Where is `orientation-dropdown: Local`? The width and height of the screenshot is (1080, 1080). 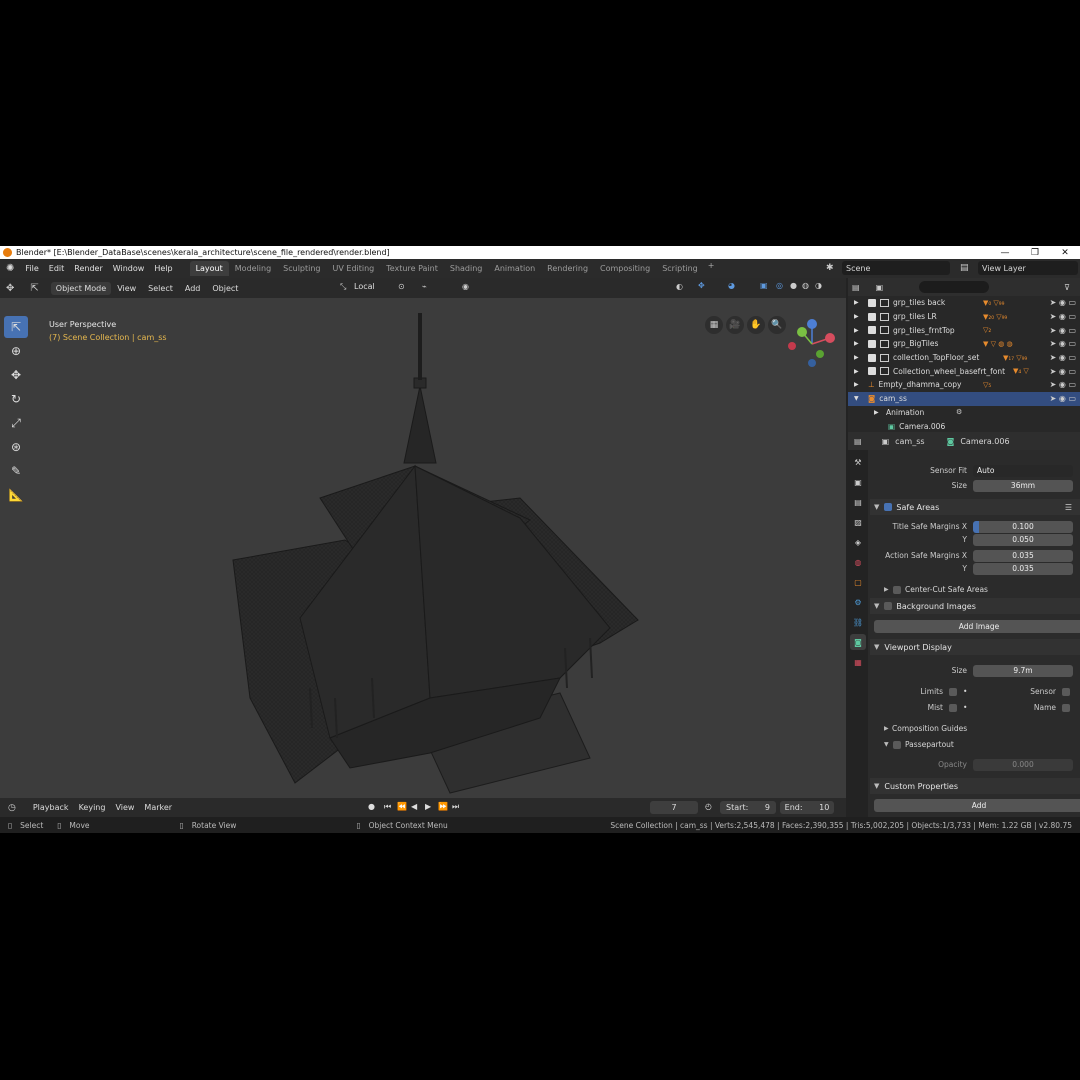
orientation-dropdown: Local is located at coordinates (364, 286).